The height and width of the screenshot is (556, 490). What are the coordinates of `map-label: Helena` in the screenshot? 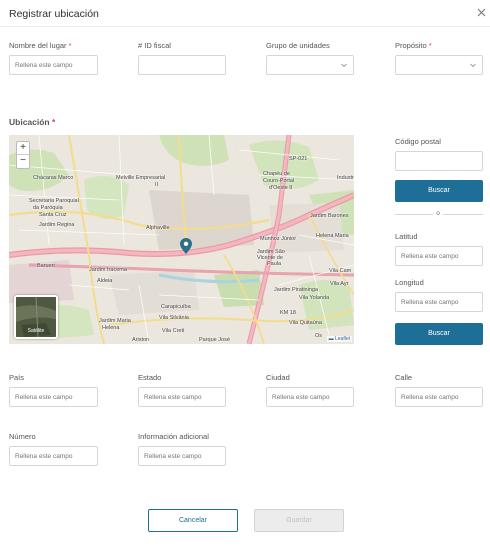 It's located at (111, 328).